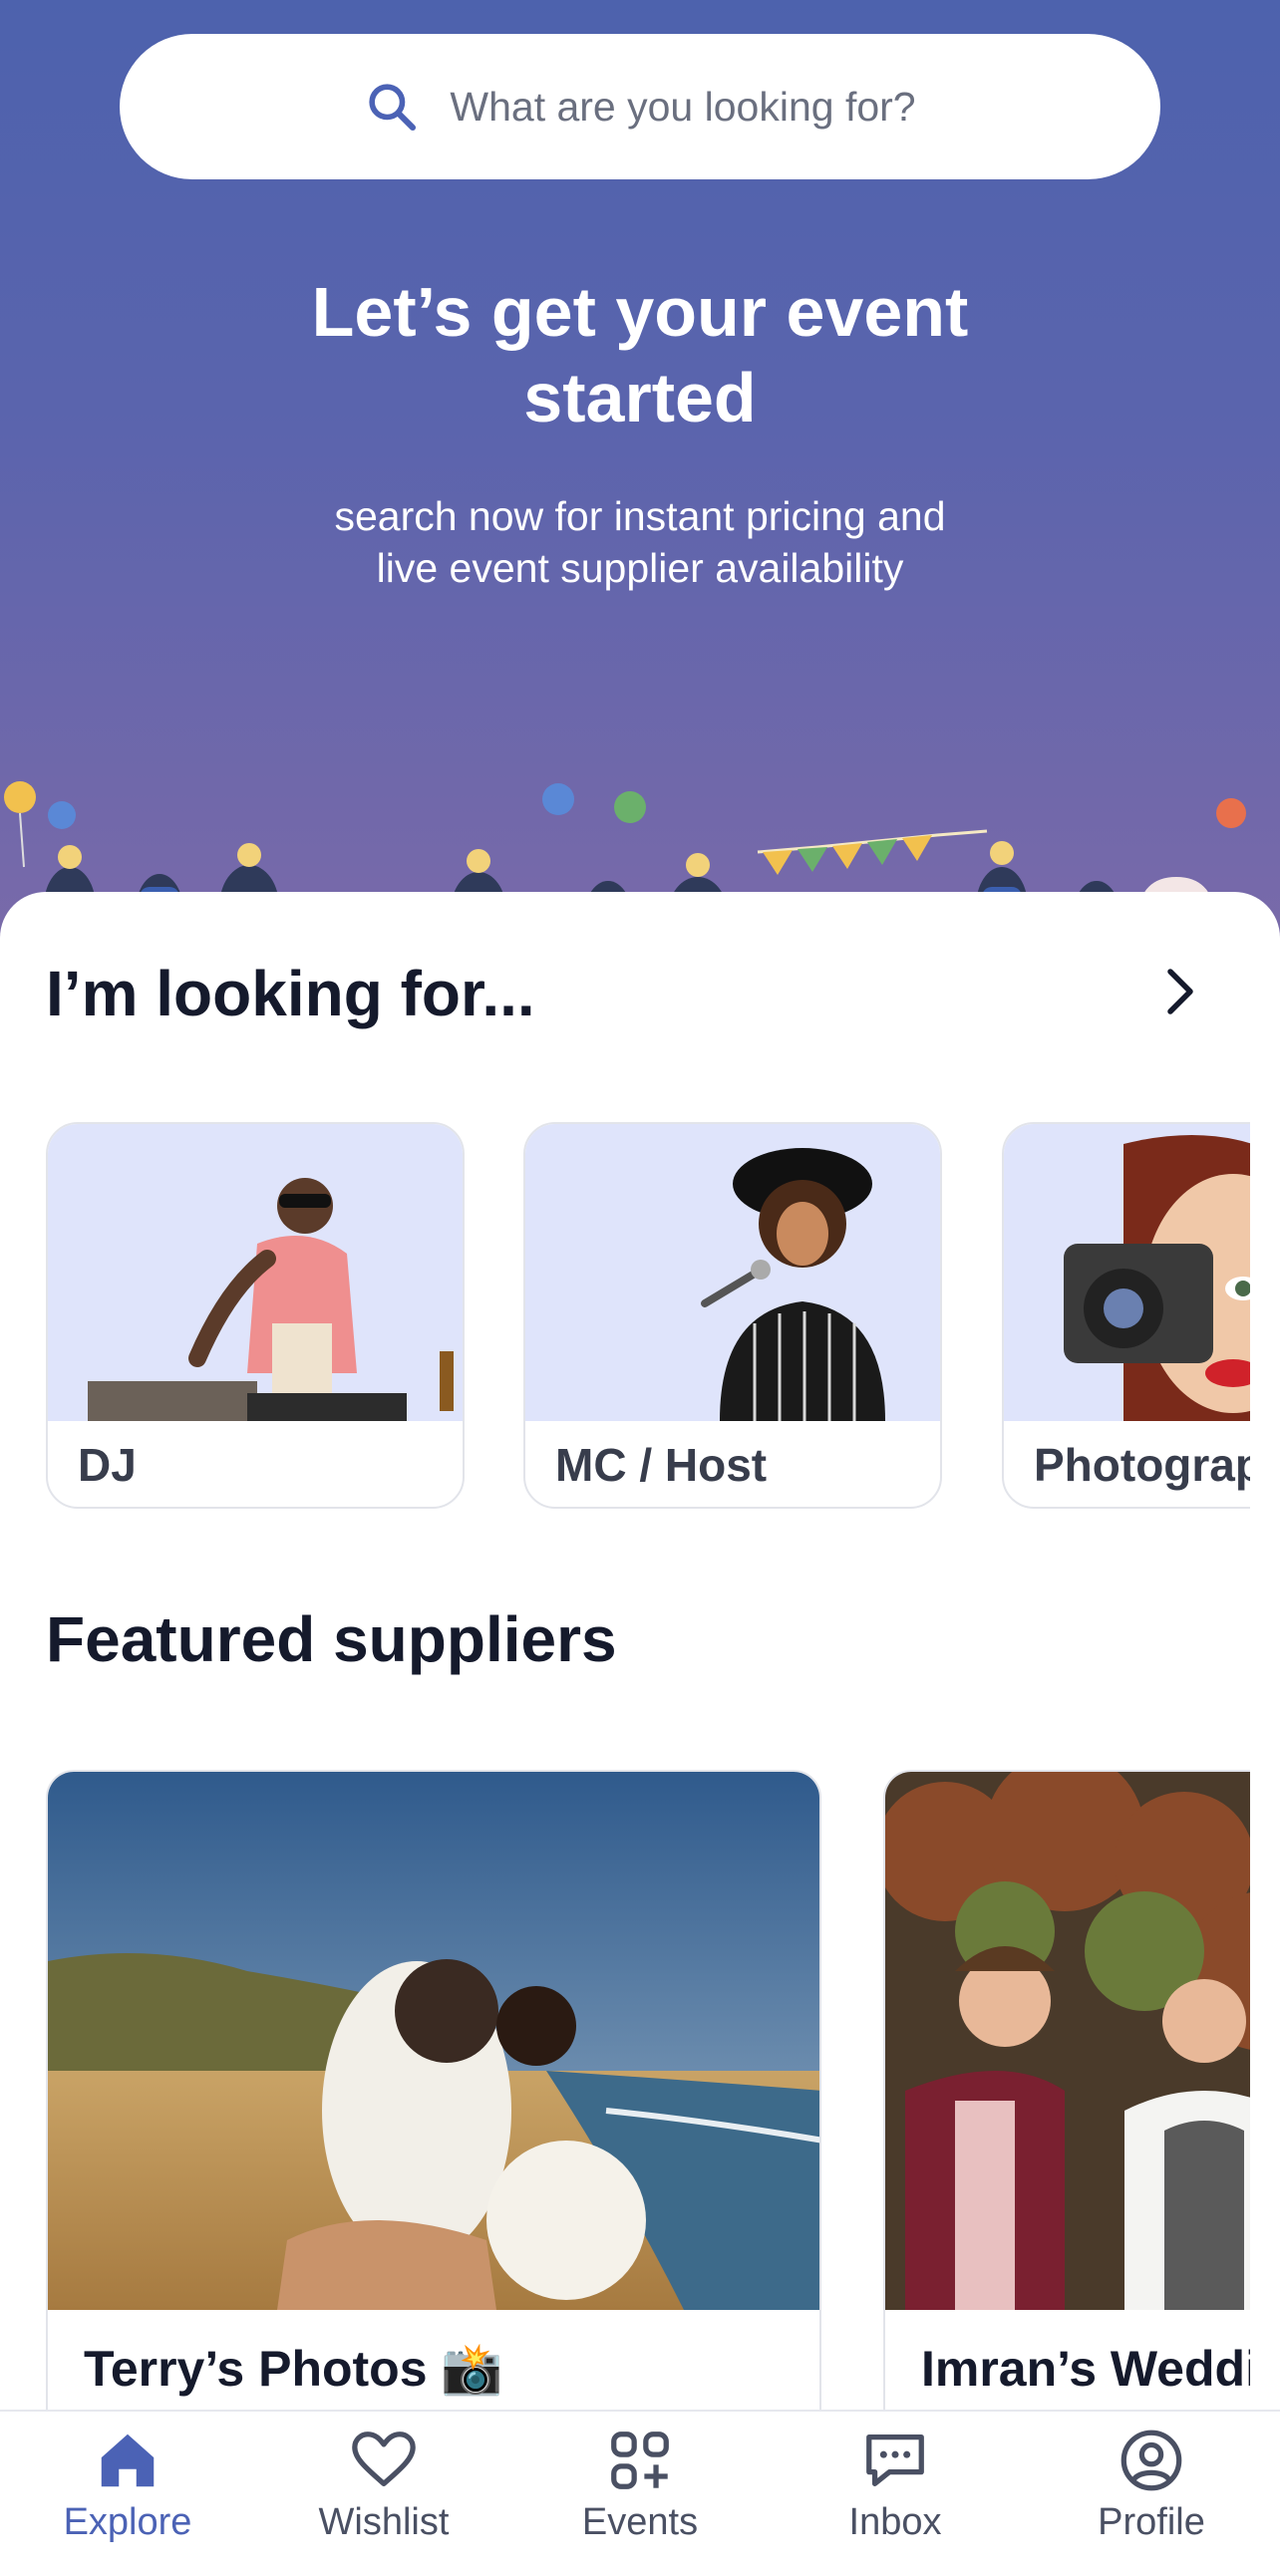  Describe the element at coordinates (384, 2522) in the screenshot. I see `tab-label: Wishlist` at that location.